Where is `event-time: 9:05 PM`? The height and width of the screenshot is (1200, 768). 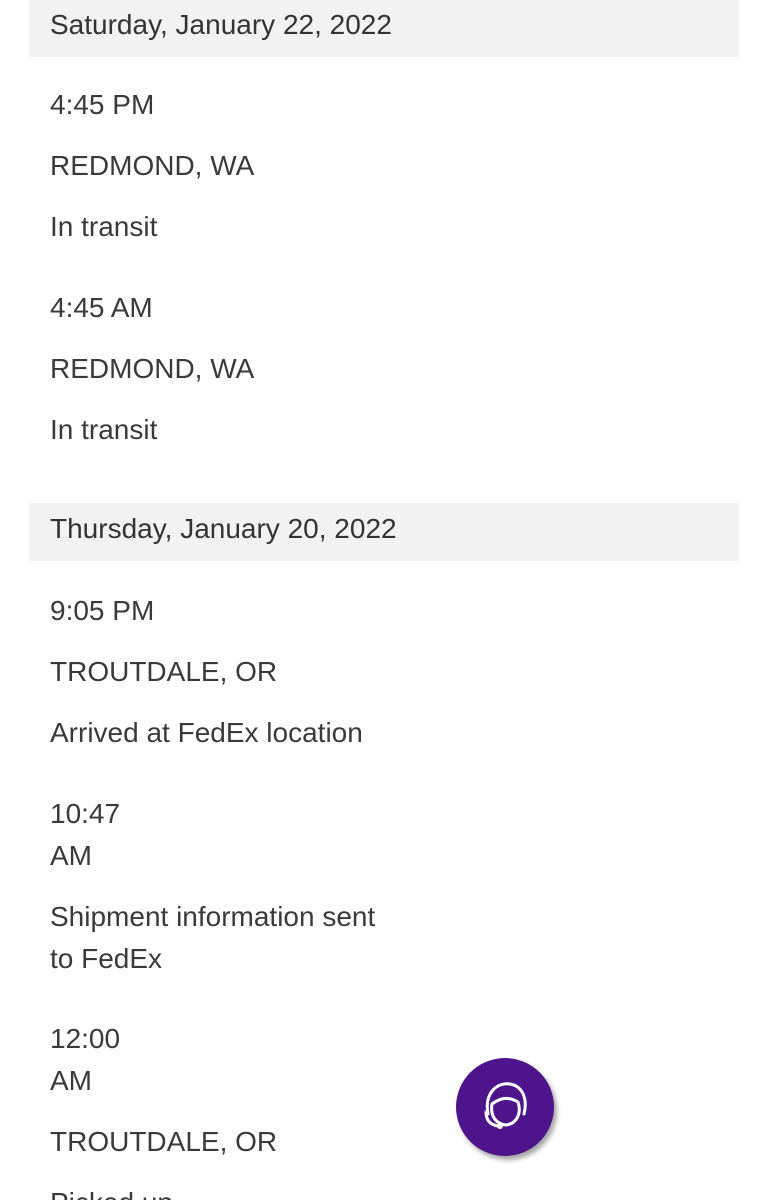
event-time: 9:05 PM is located at coordinates (102, 610).